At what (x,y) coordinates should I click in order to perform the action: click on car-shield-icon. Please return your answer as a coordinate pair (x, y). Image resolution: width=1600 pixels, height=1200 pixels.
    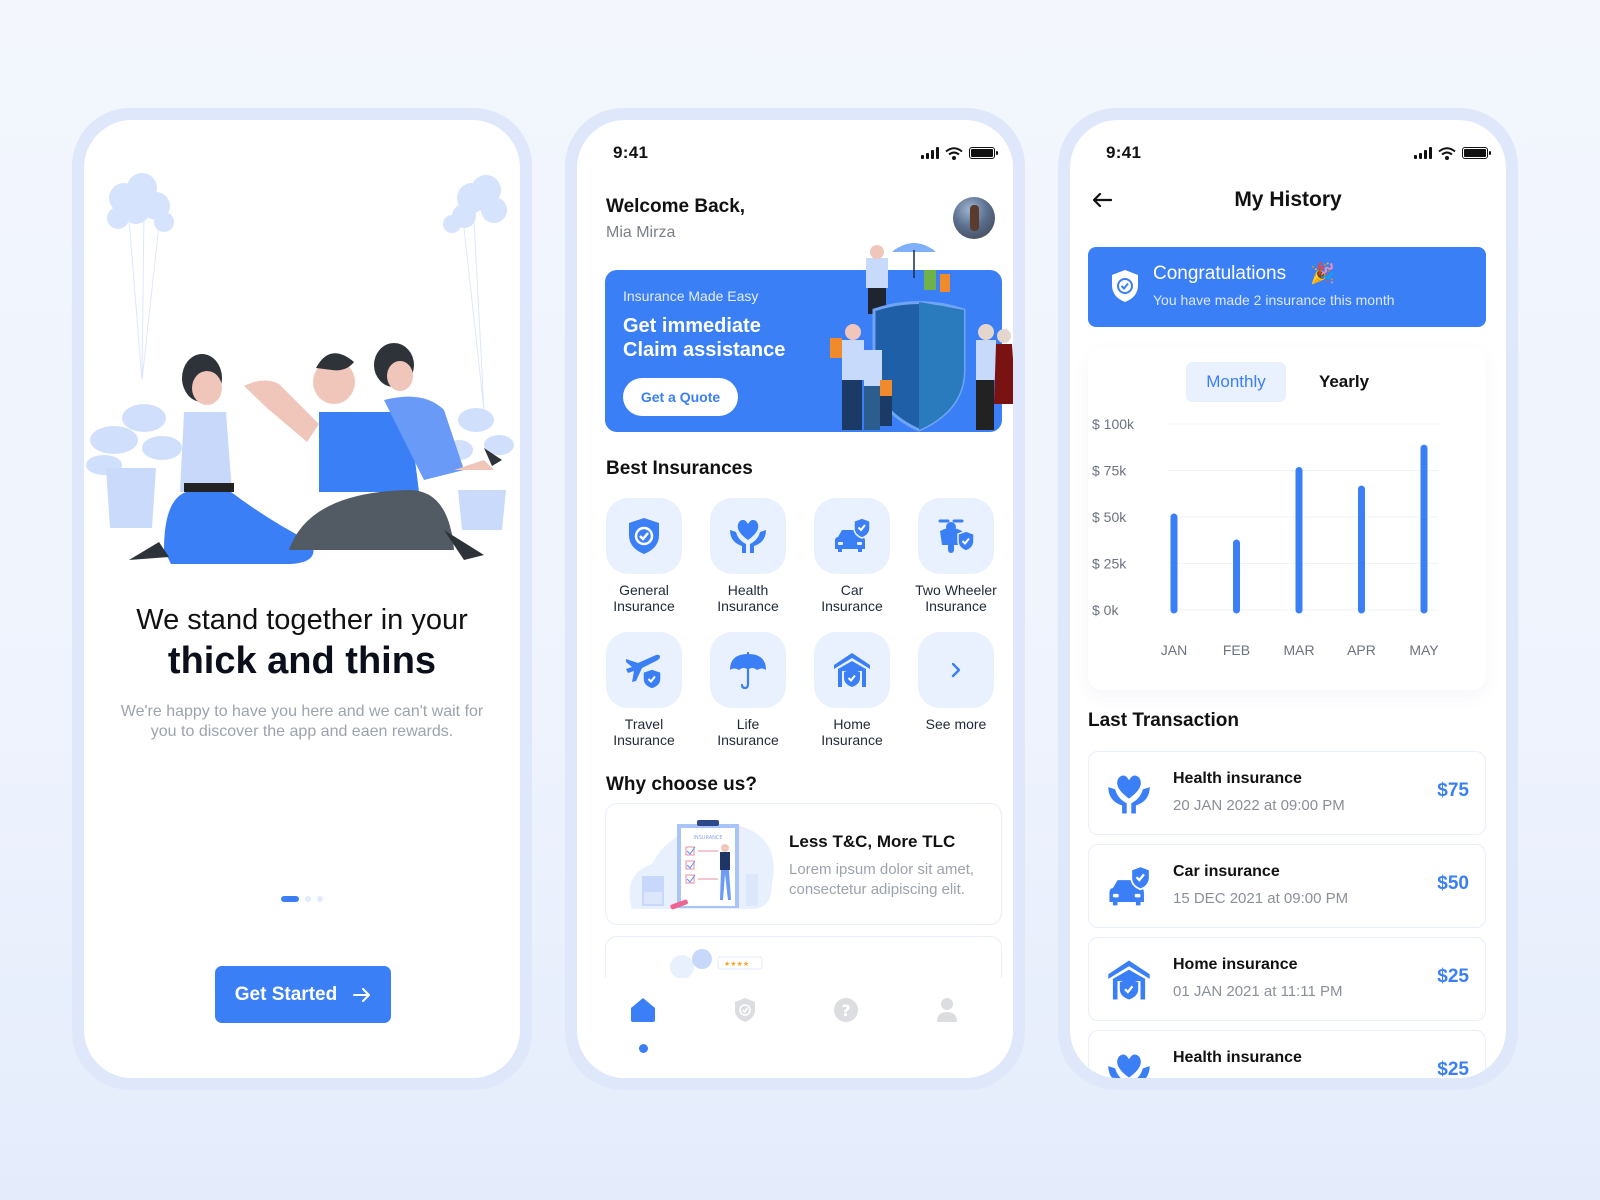
    Looking at the image, I should click on (1130, 885).